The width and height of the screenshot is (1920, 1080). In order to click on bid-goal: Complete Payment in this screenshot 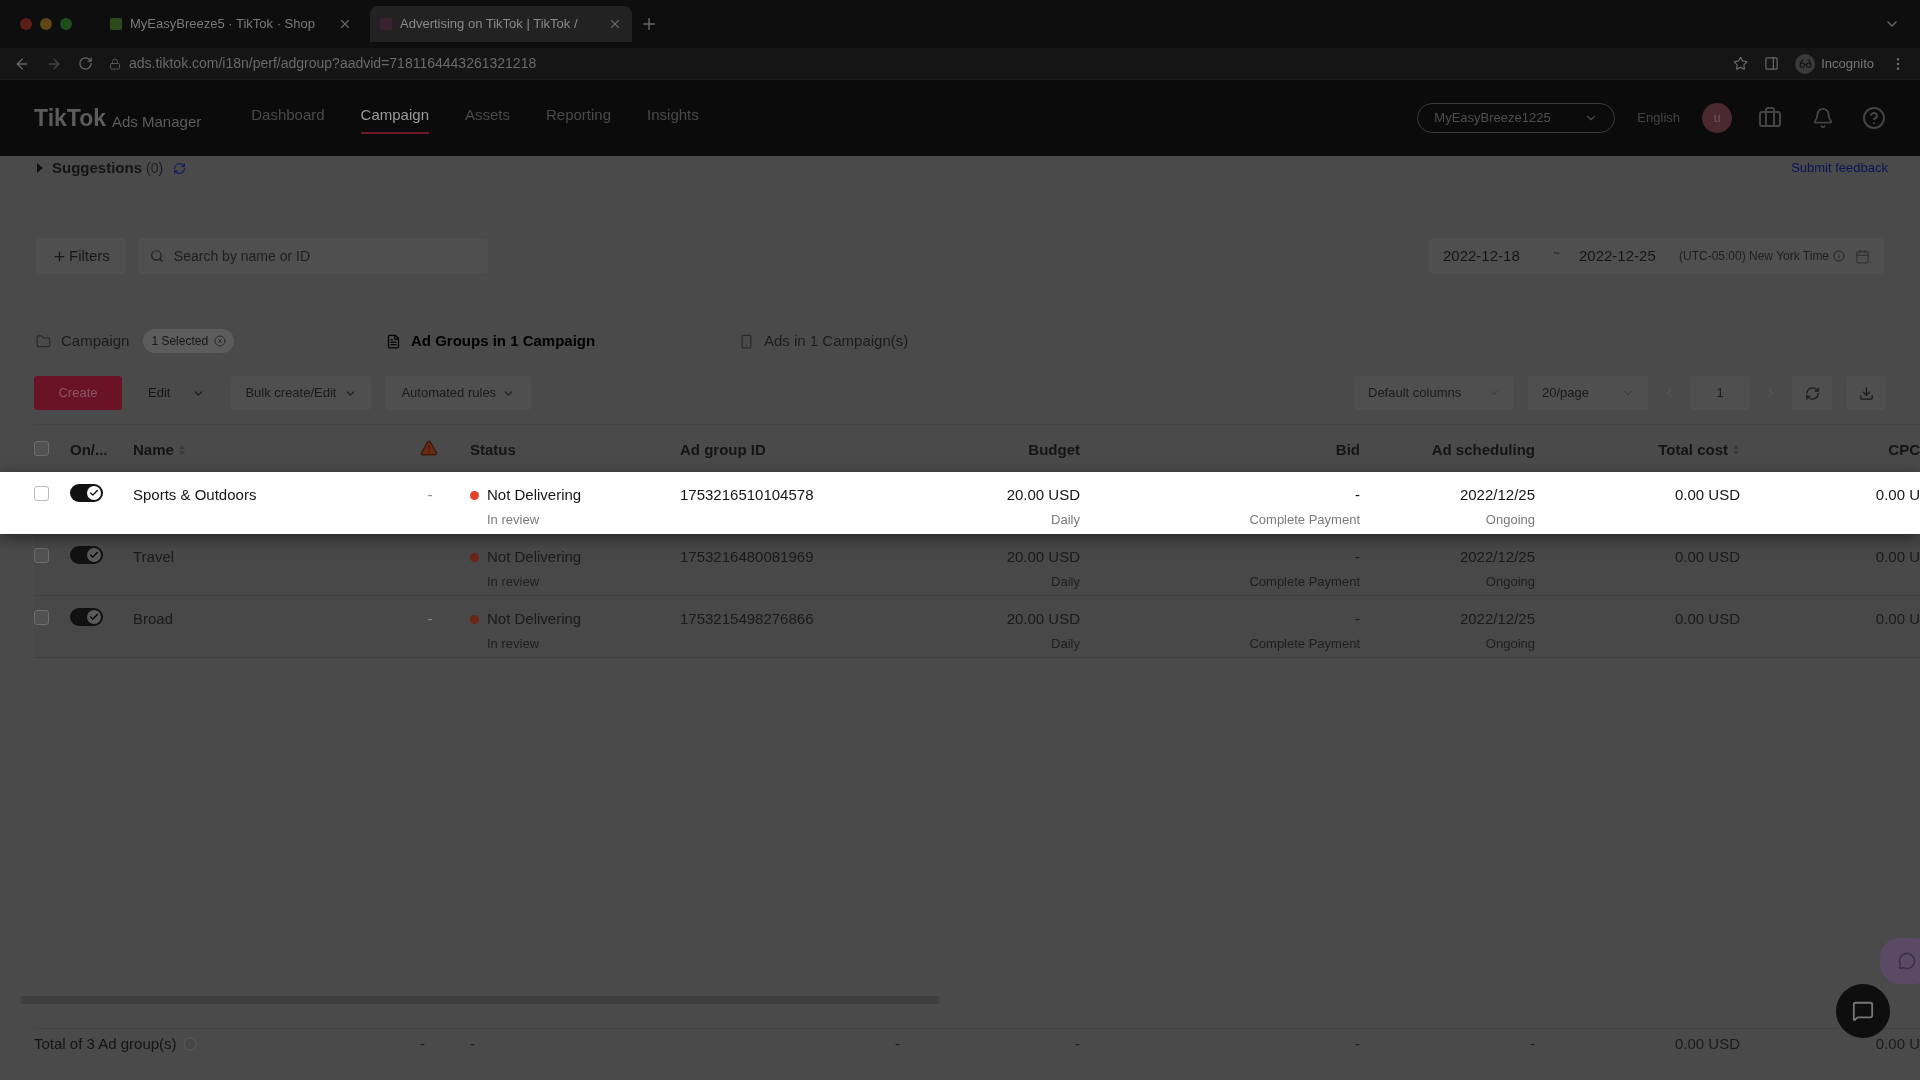, I will do `click(1304, 519)`.